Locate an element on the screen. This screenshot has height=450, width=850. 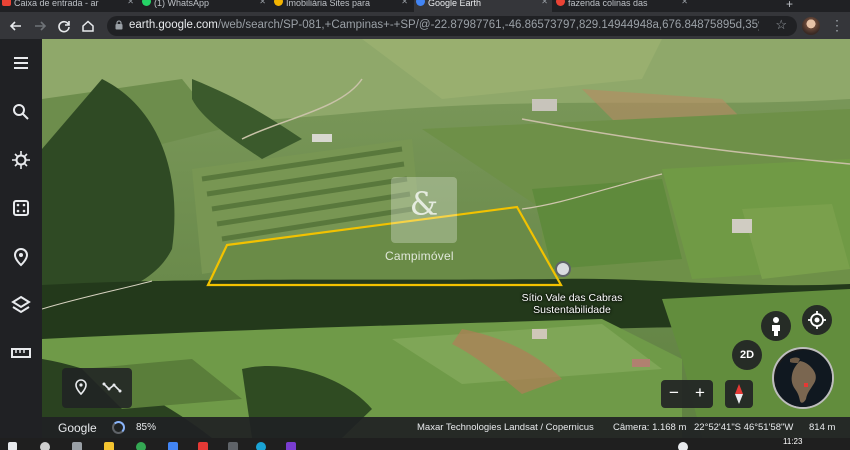
compass-icon is located at coordinates (739, 394).